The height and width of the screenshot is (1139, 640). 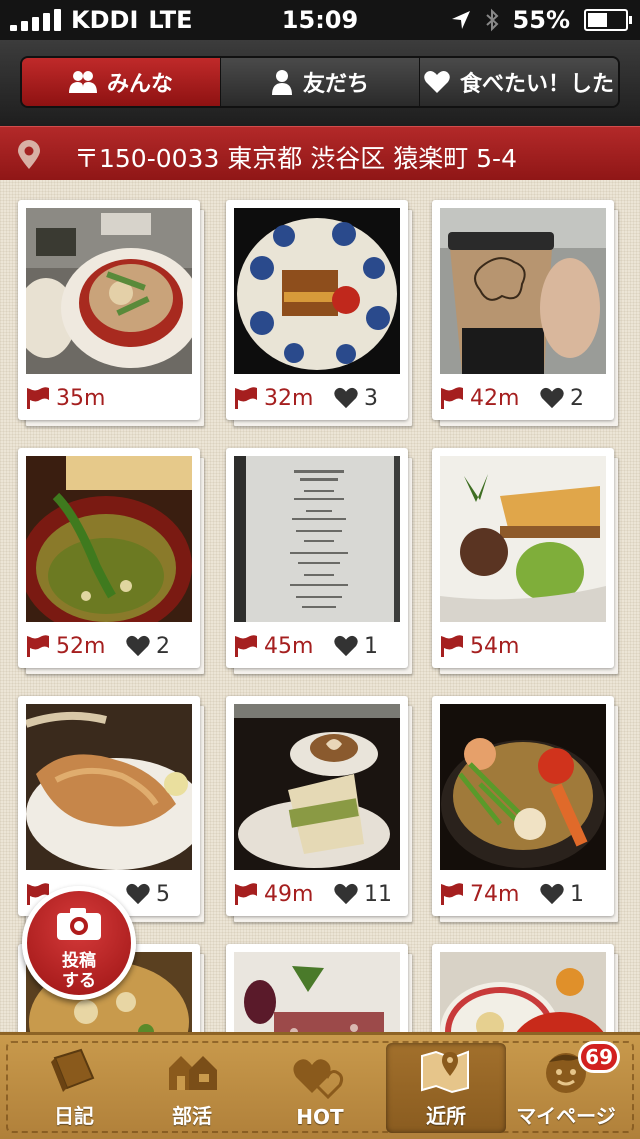 I want to click on distance-label: 45m, so click(x=289, y=646).